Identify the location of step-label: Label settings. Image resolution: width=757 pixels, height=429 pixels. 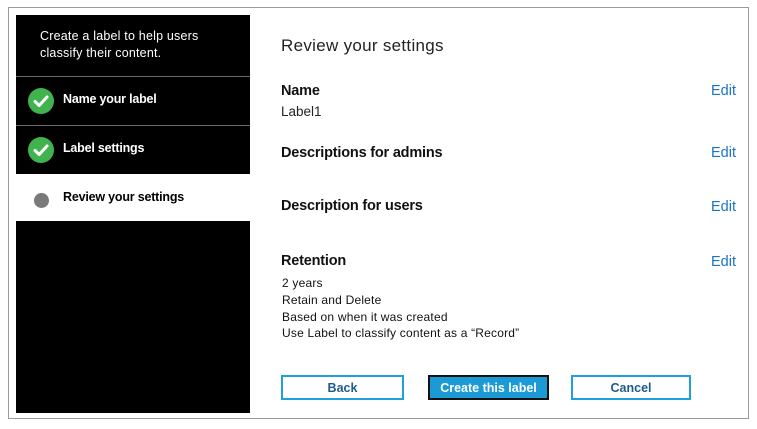
(104, 148).